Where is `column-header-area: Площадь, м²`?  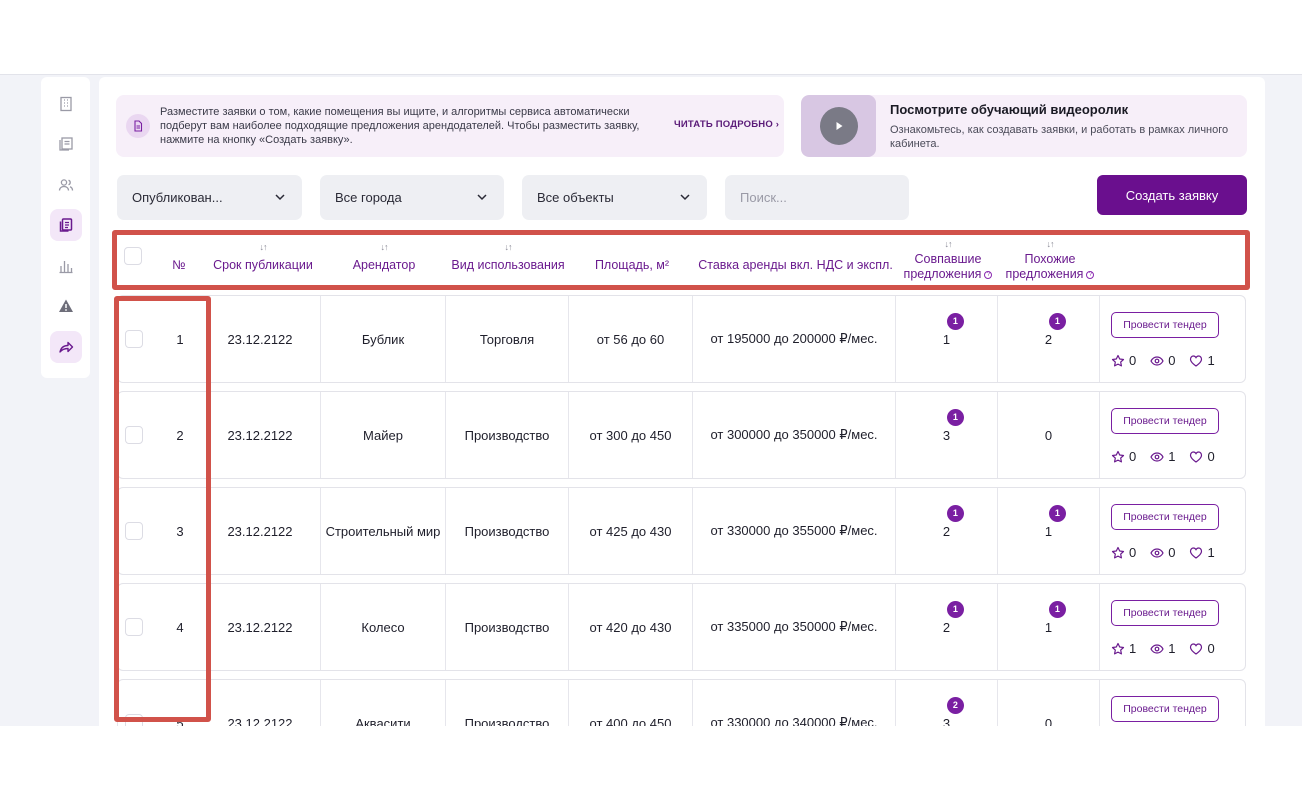 column-header-area: Площадь, м² is located at coordinates (632, 262).